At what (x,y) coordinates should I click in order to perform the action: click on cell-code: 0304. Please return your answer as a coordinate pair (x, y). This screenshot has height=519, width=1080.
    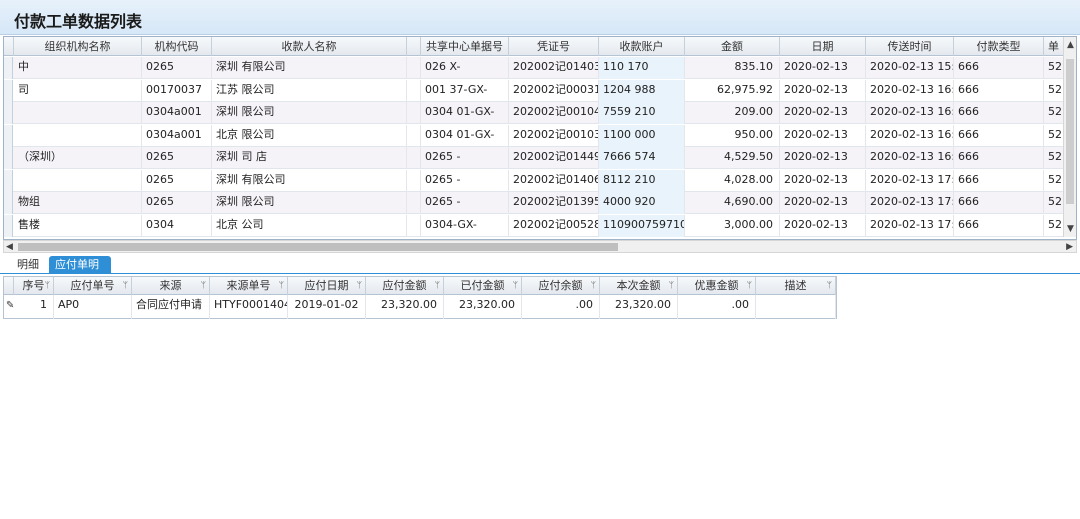
    Looking at the image, I should click on (177, 225).